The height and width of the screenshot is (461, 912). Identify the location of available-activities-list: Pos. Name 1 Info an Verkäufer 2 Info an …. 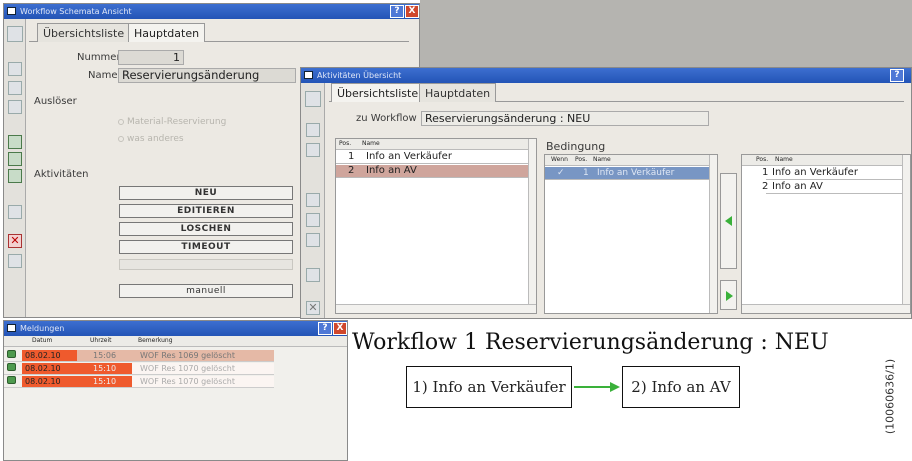
(826, 234).